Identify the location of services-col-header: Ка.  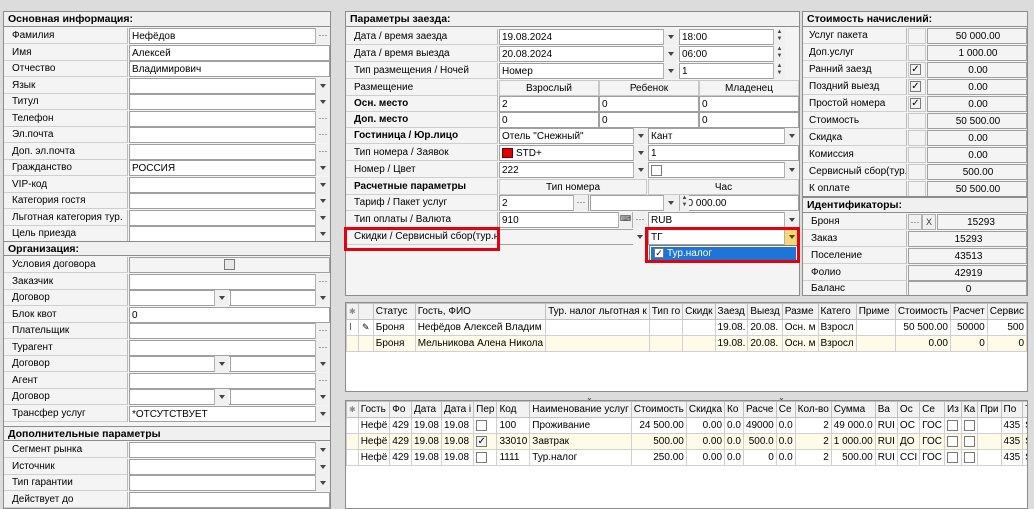
(969, 409).